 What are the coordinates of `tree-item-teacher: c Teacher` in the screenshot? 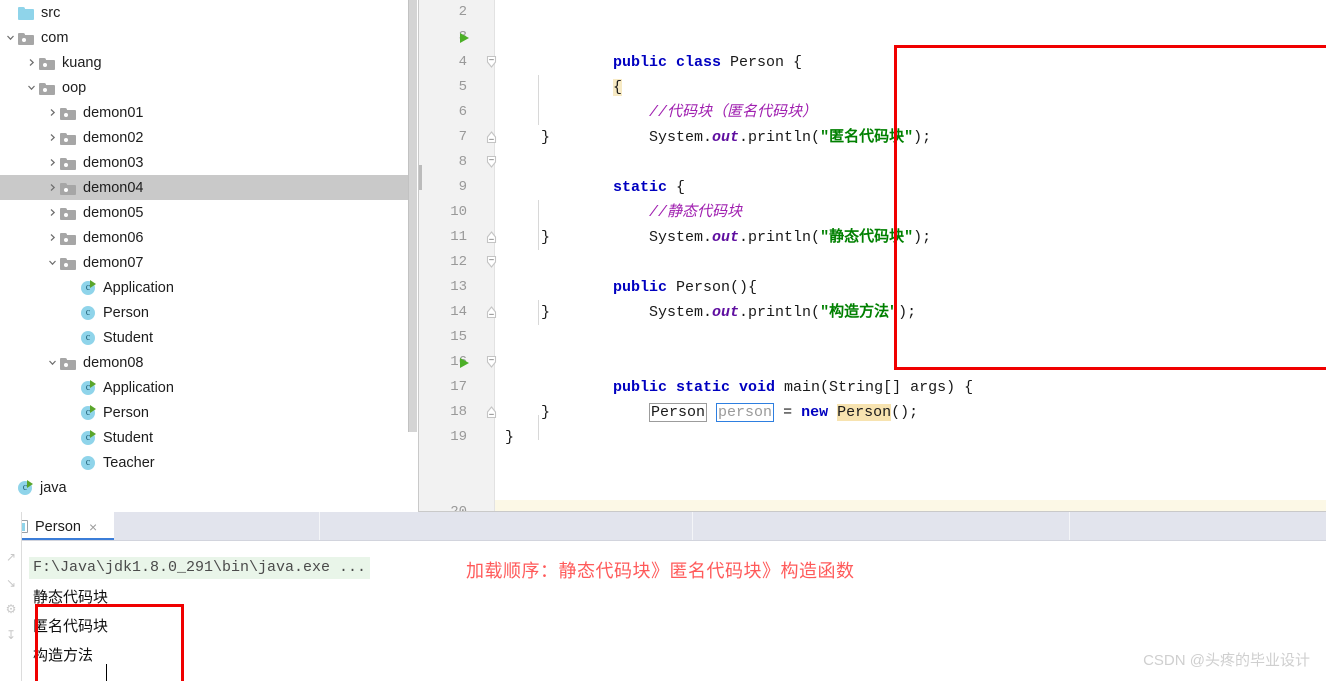 It's located at (209, 462).